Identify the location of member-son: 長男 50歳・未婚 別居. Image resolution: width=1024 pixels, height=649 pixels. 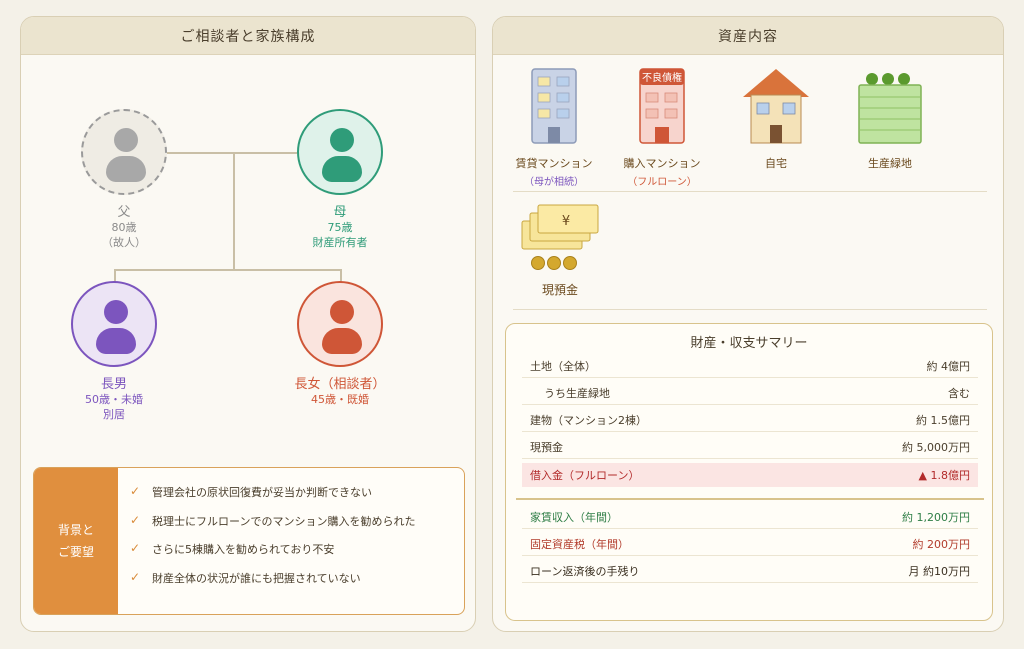
(114, 351).